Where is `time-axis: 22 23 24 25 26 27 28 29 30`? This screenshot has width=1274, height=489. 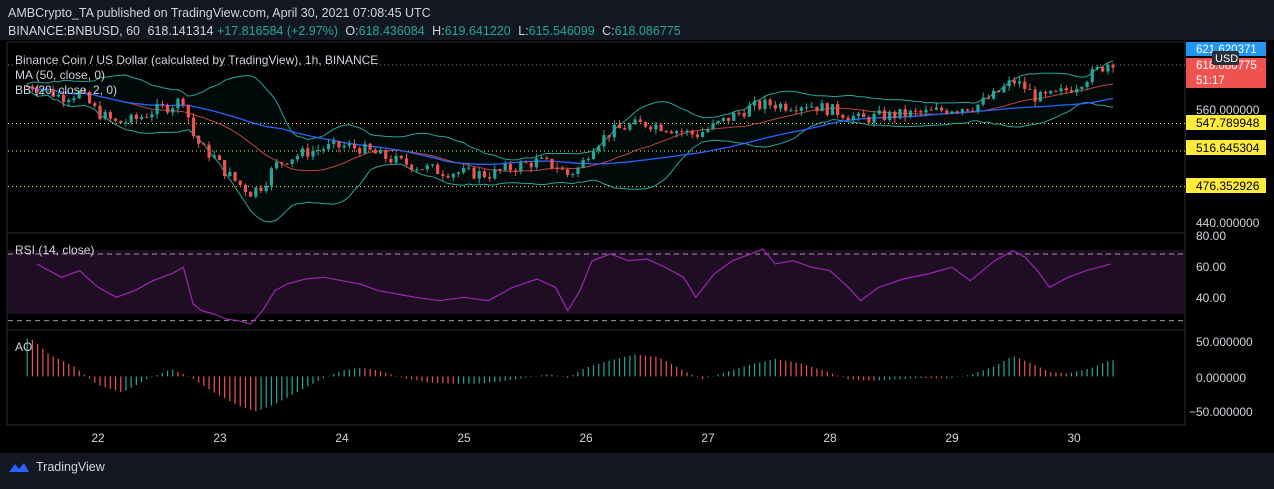
time-axis: 22 23 24 25 26 27 28 29 30 is located at coordinates (586, 438).